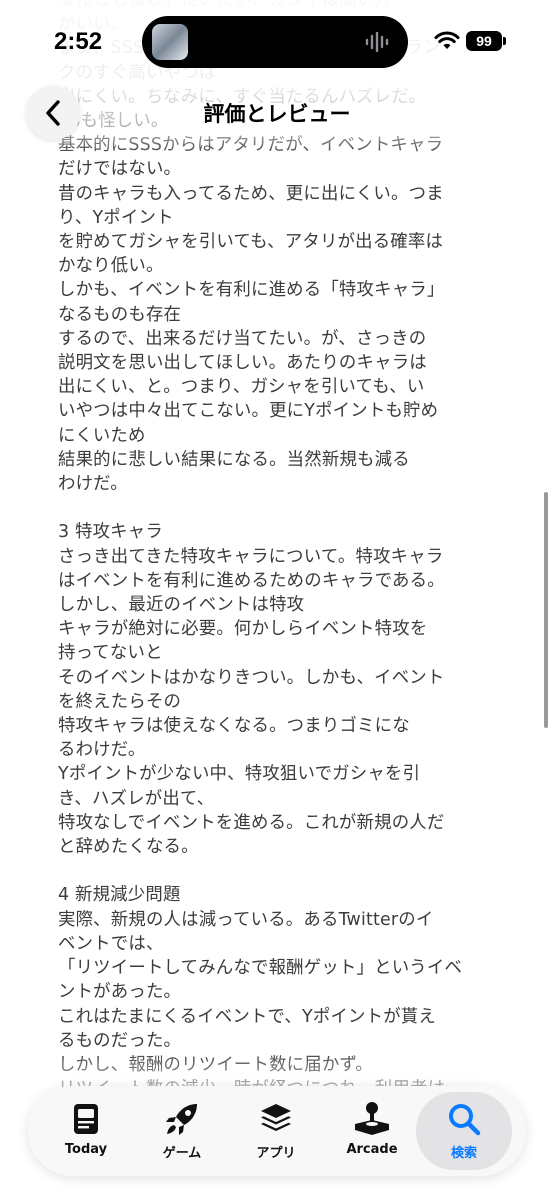 This screenshot has height=1200, width=554. I want to click on review-line: するので、出来るだけ当てたい。が、さっきの, so click(242, 338).